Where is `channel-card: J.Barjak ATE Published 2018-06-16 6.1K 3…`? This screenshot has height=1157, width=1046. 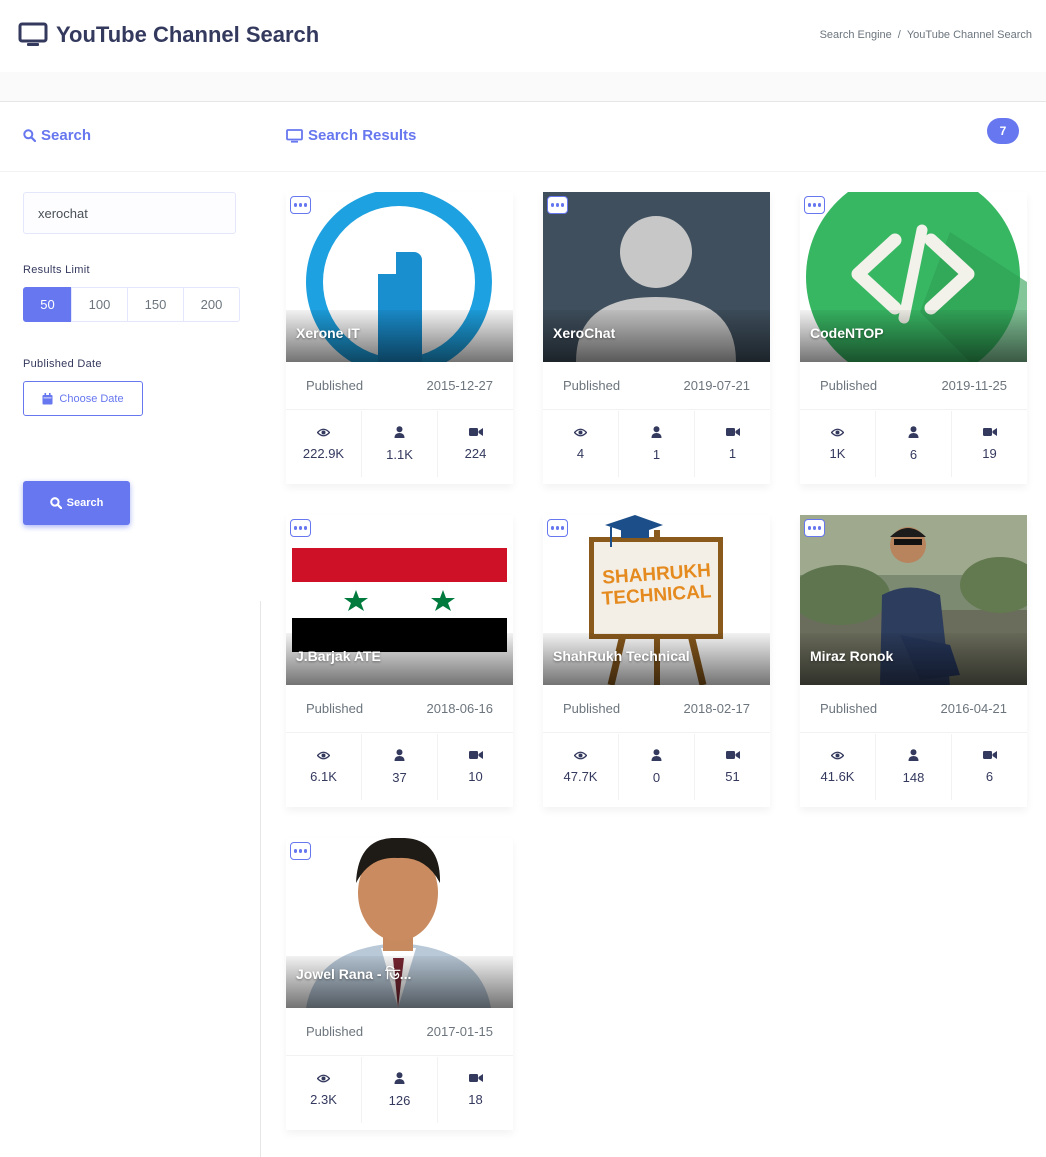
channel-card: J.Barjak ATE Published 2018-06-16 6.1K 3… is located at coordinates (399, 661).